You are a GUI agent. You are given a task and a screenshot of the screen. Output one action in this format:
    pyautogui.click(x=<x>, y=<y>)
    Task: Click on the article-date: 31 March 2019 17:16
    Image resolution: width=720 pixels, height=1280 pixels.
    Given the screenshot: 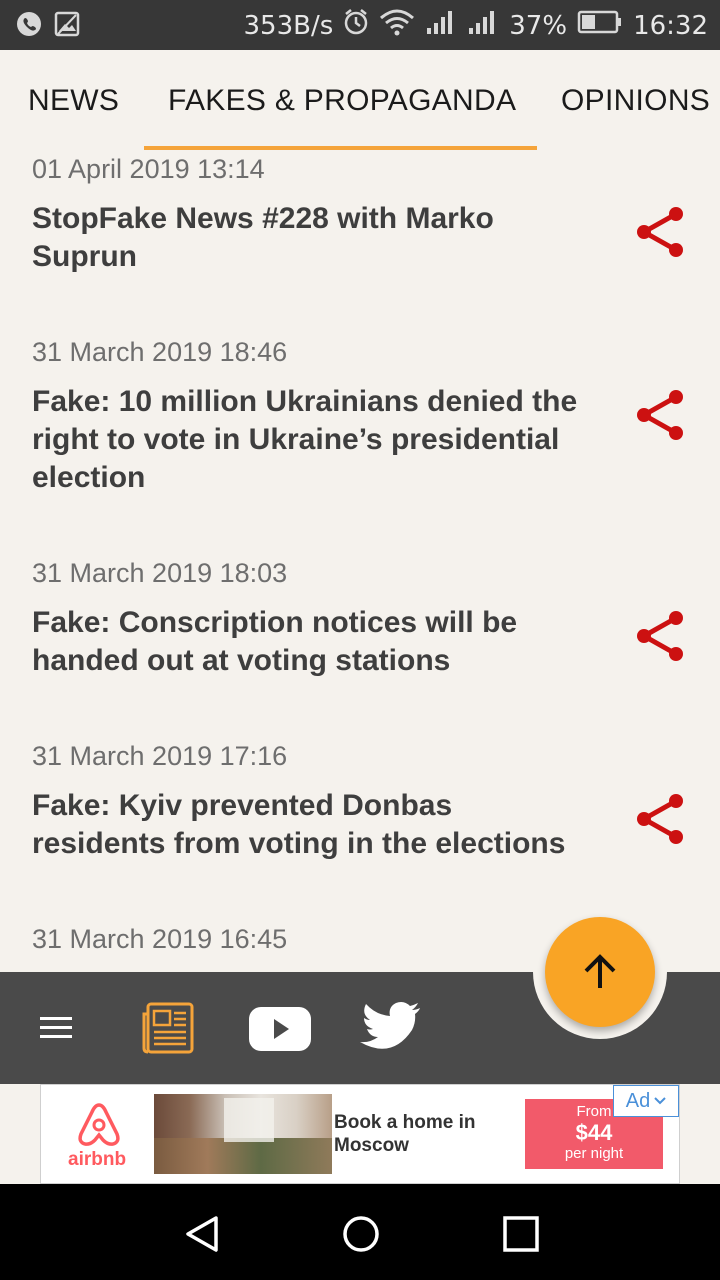 What is the action you would take?
    pyautogui.click(x=160, y=756)
    